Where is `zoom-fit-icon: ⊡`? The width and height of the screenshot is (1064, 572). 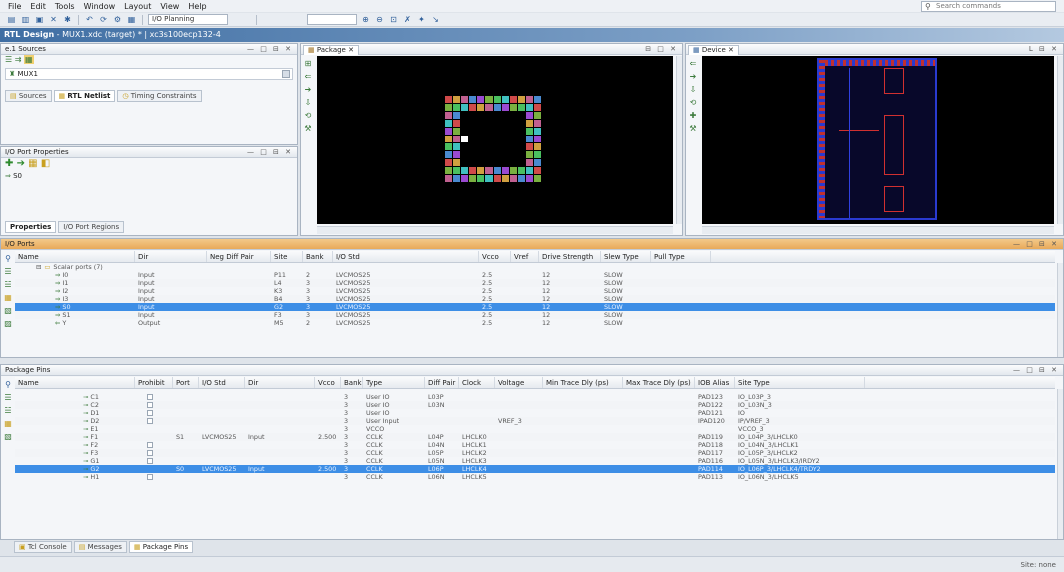 zoom-fit-icon: ⊡ is located at coordinates (393, 19).